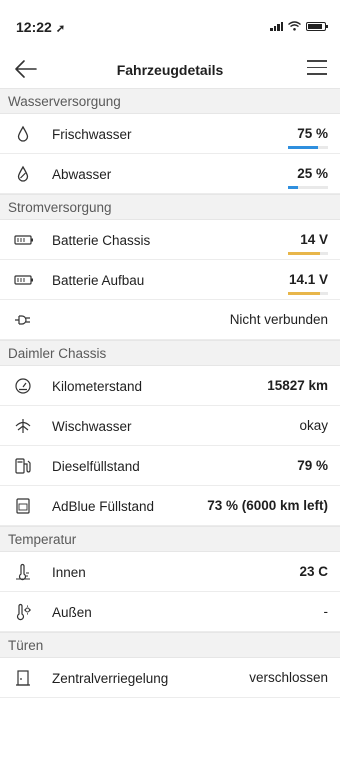 This screenshot has height=781, width=340. Describe the element at coordinates (60, 29) in the screenshot. I see `location-arrow-icon: ➚` at that location.